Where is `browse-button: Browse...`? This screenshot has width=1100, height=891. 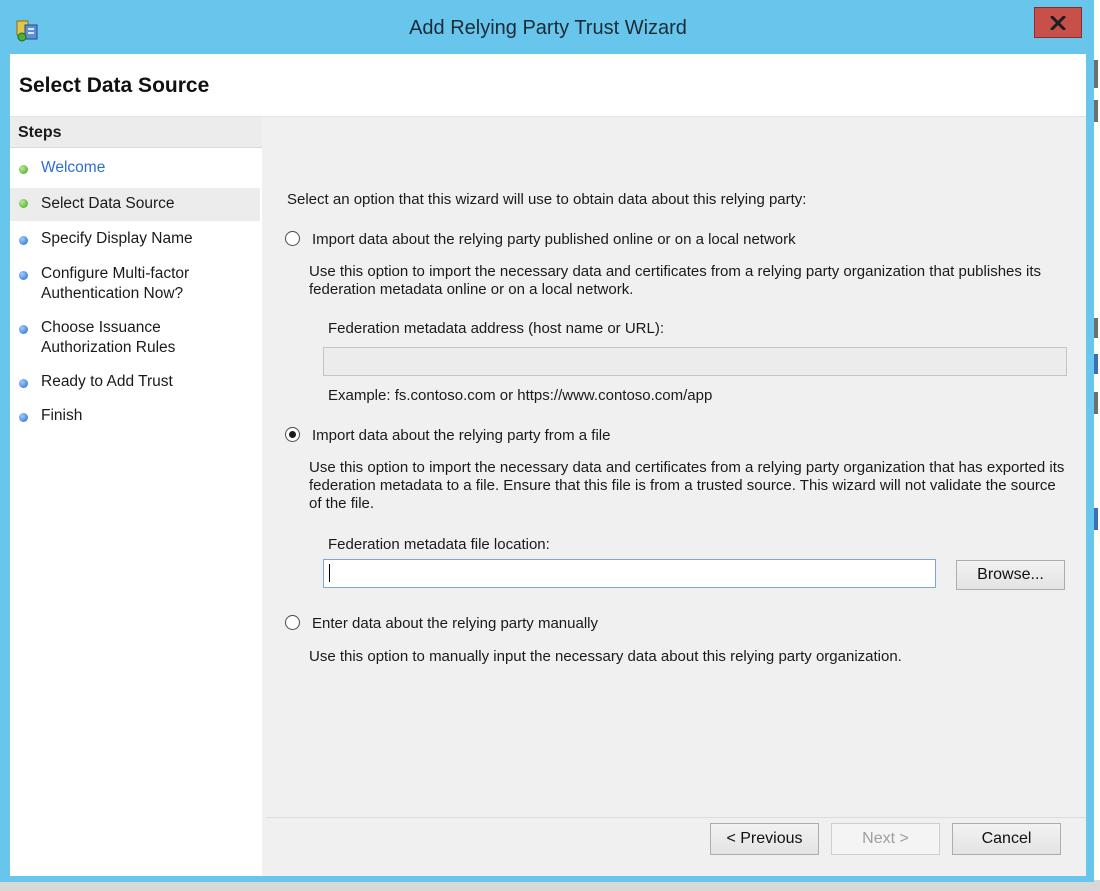
browse-button: Browse... is located at coordinates (1010, 575).